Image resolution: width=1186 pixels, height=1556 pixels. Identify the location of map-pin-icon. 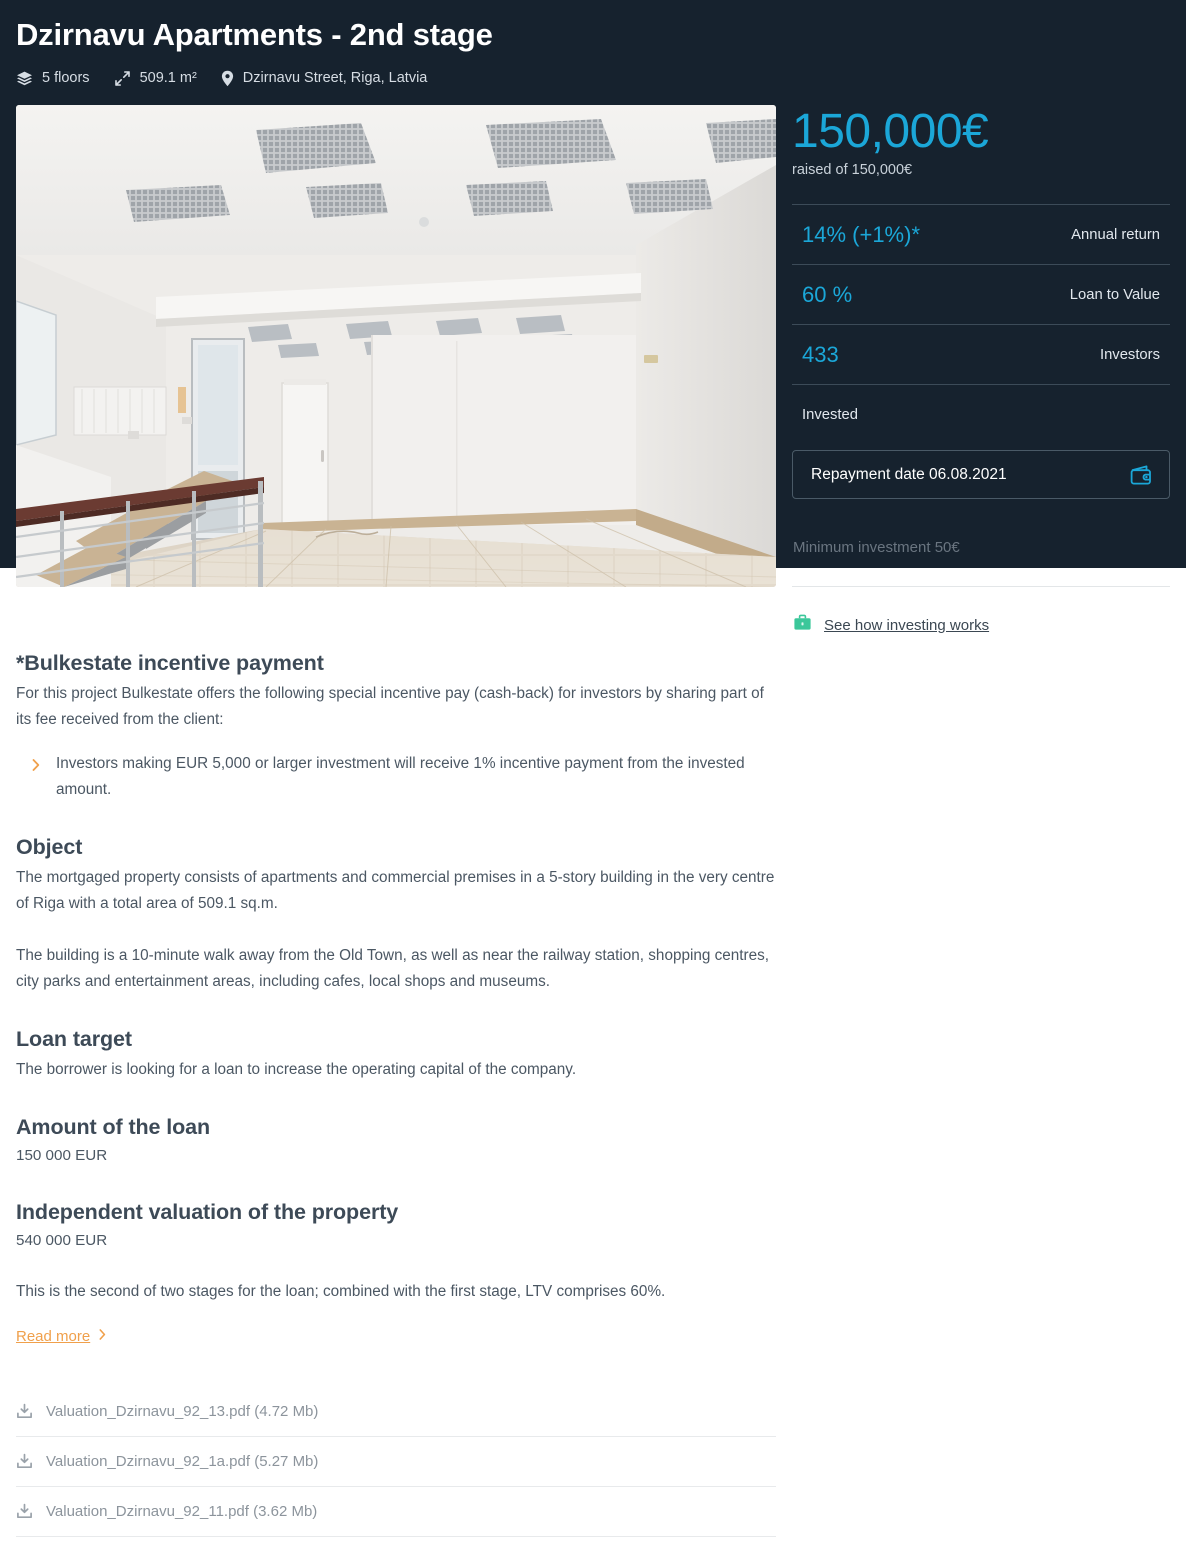
(227, 78).